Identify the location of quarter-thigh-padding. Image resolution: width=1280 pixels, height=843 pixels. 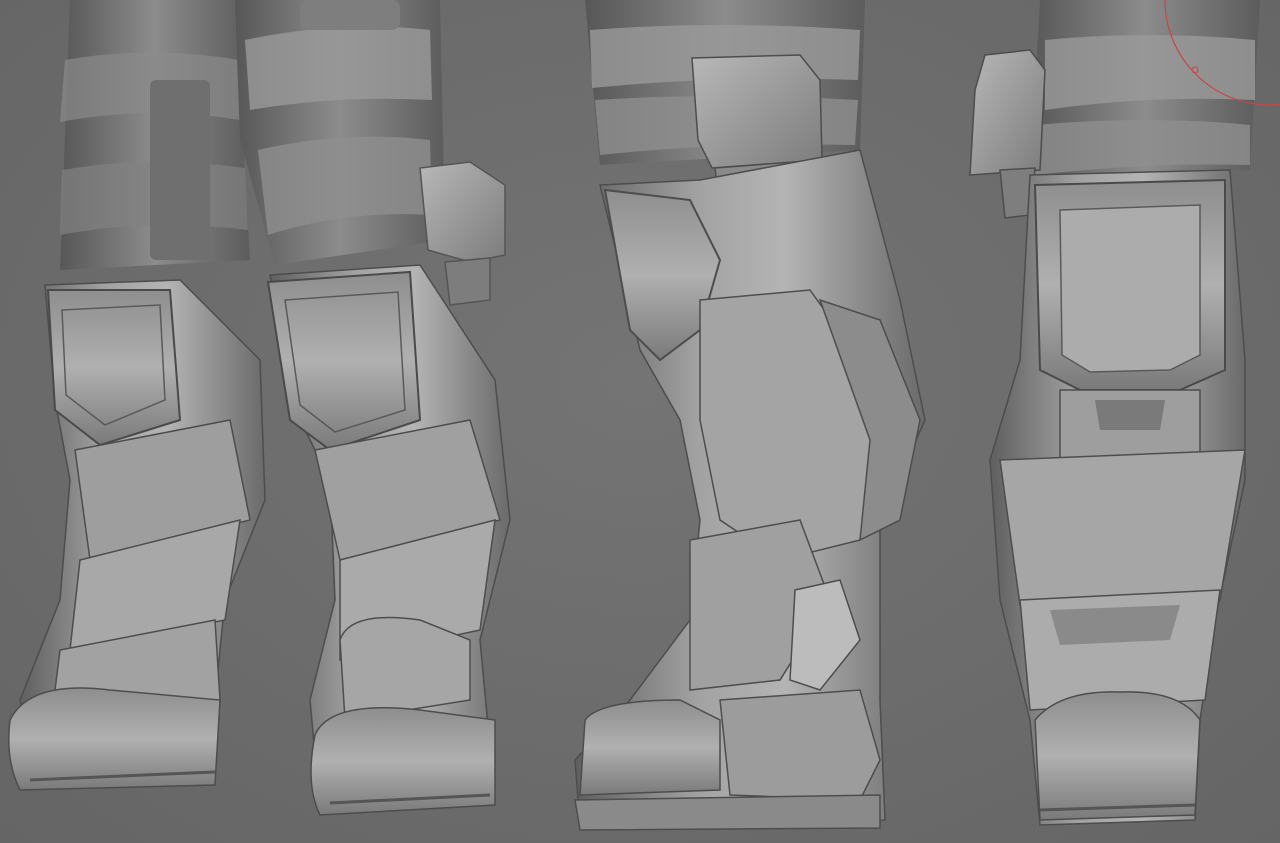
(1145, 90).